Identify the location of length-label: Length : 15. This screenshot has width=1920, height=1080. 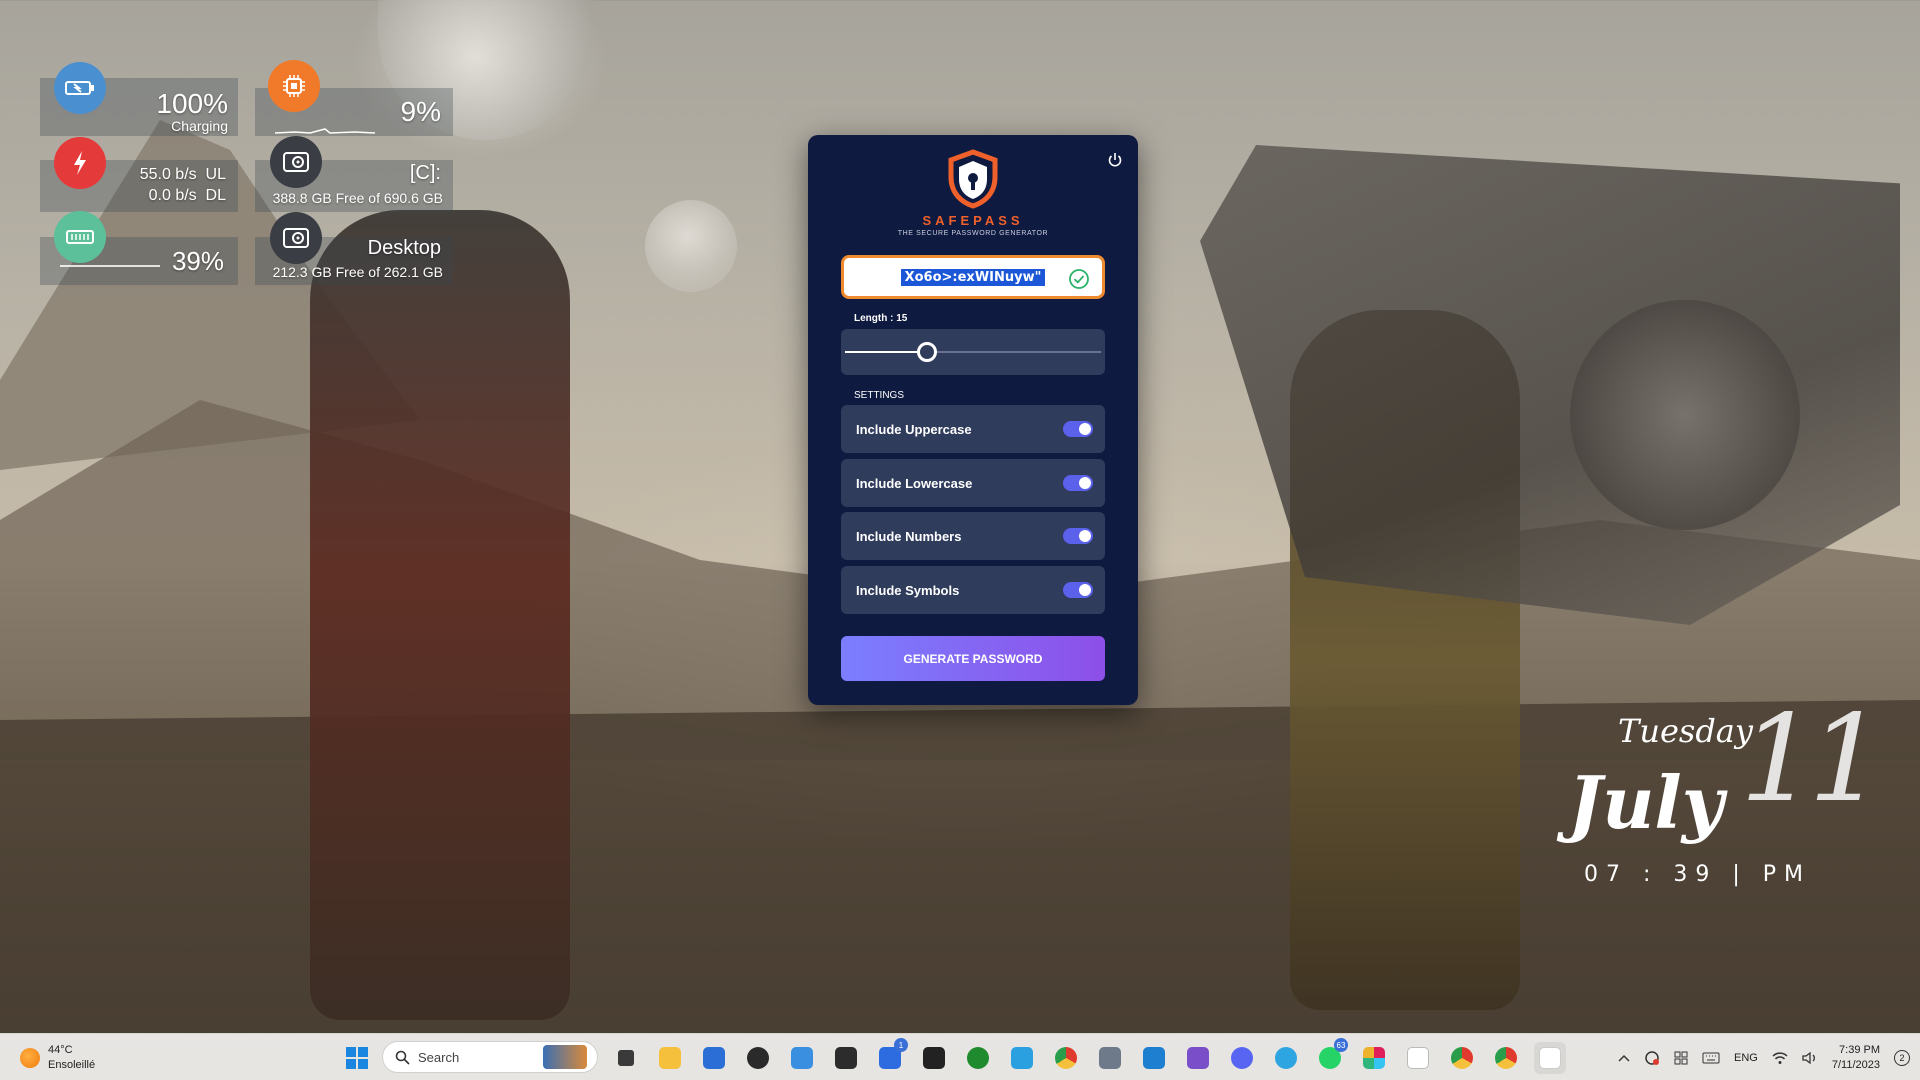
(881, 318).